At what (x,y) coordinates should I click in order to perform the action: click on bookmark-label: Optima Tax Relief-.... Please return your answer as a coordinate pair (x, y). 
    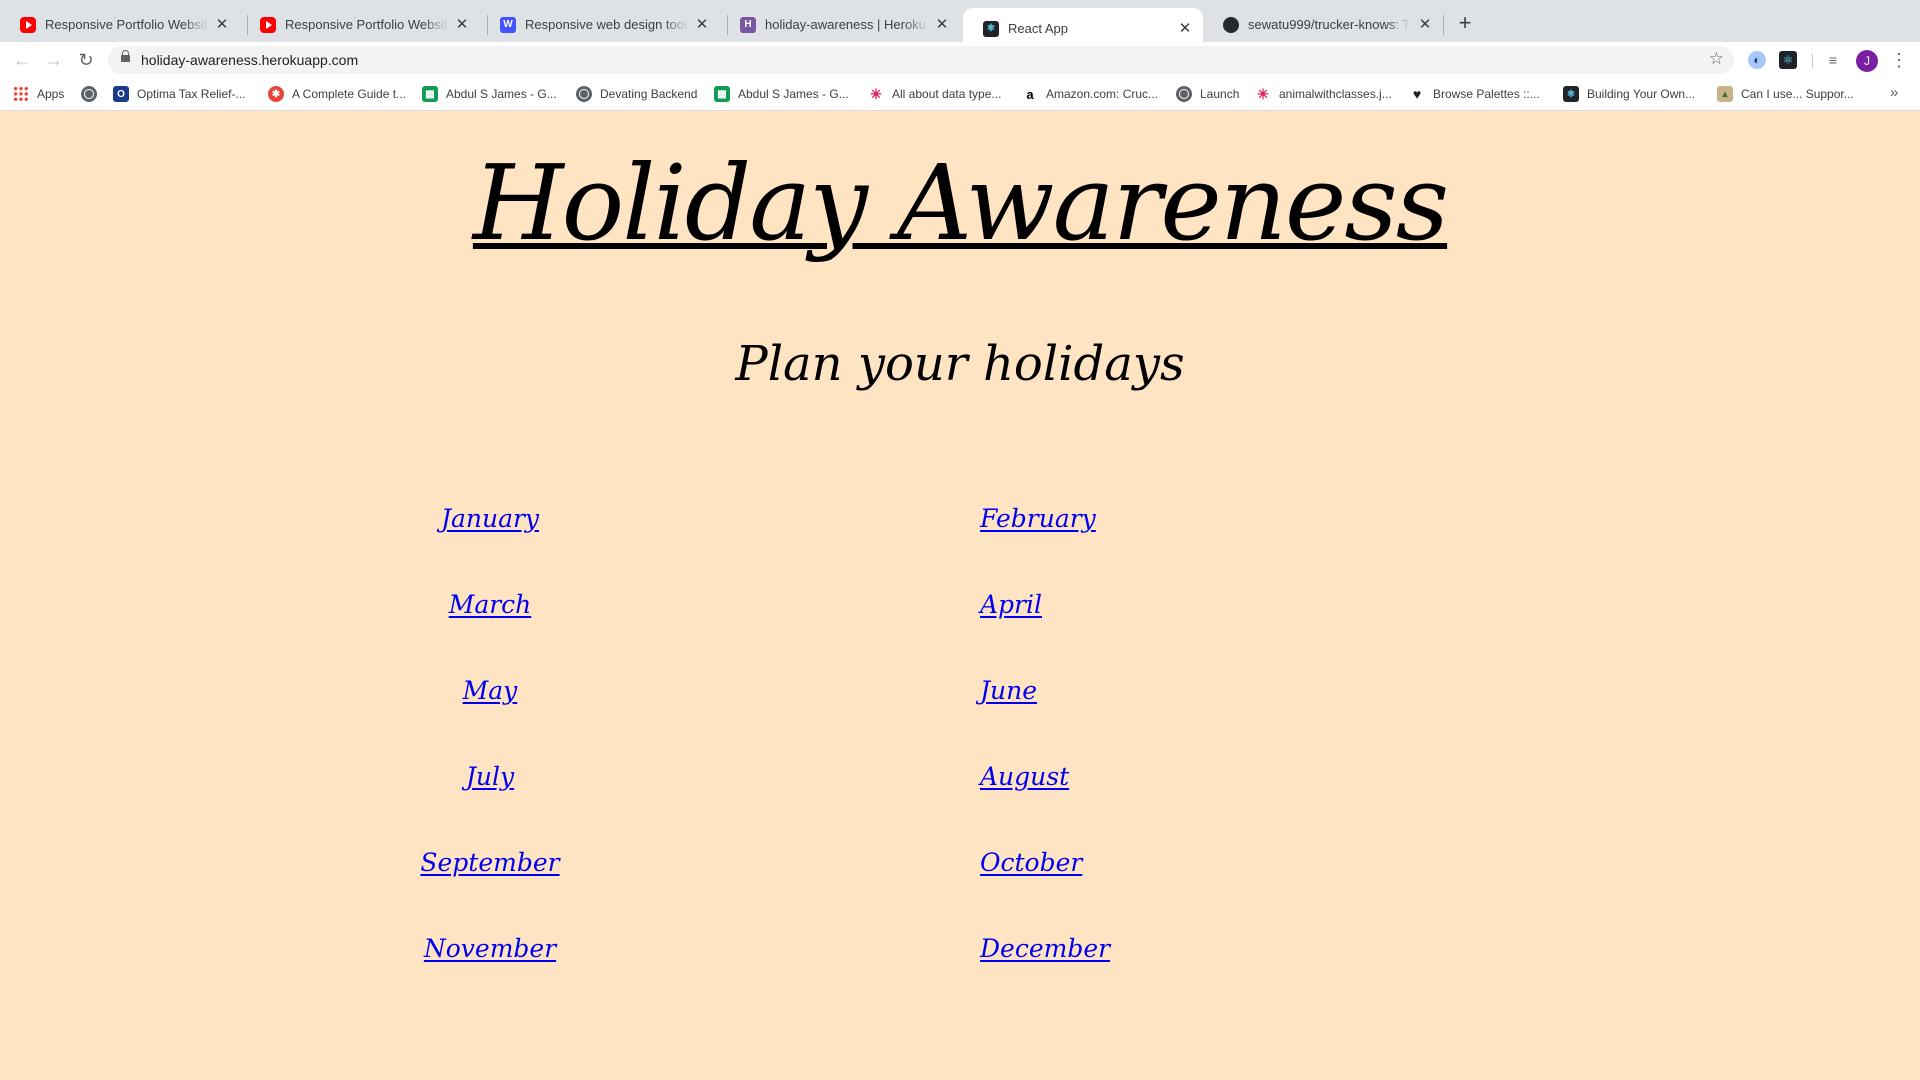
    Looking at the image, I should click on (191, 94).